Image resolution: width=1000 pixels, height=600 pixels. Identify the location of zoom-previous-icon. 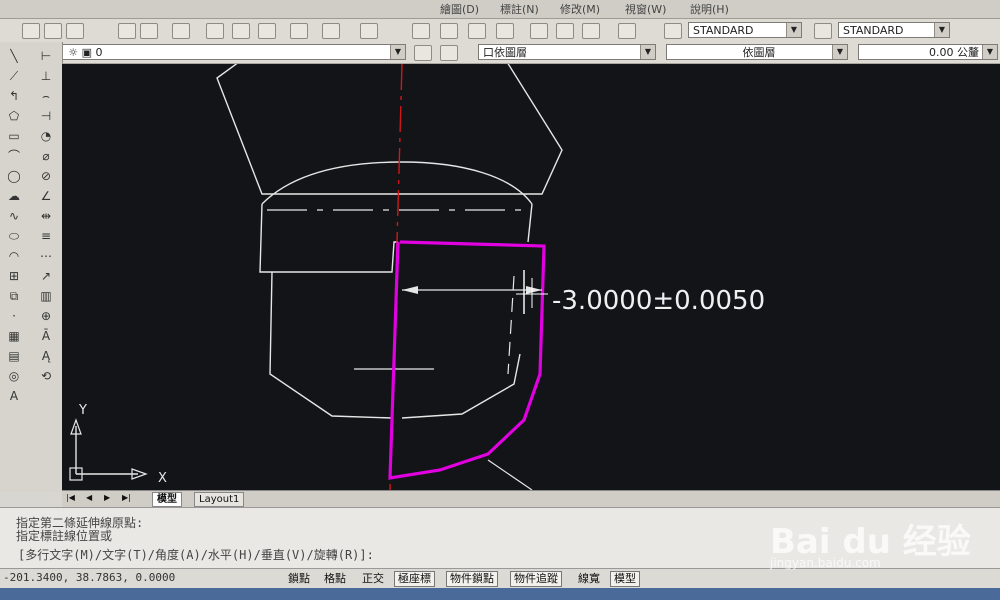
(505, 31).